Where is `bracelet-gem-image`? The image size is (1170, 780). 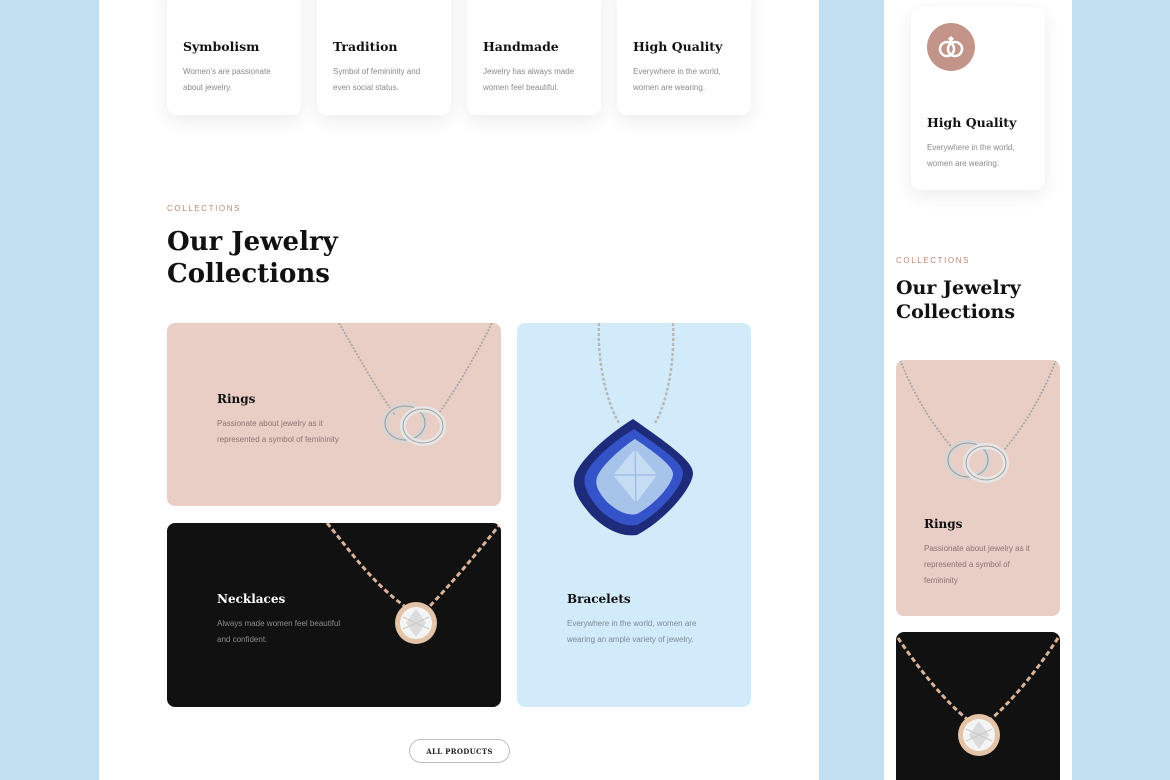
bracelet-gem-image is located at coordinates (633, 429).